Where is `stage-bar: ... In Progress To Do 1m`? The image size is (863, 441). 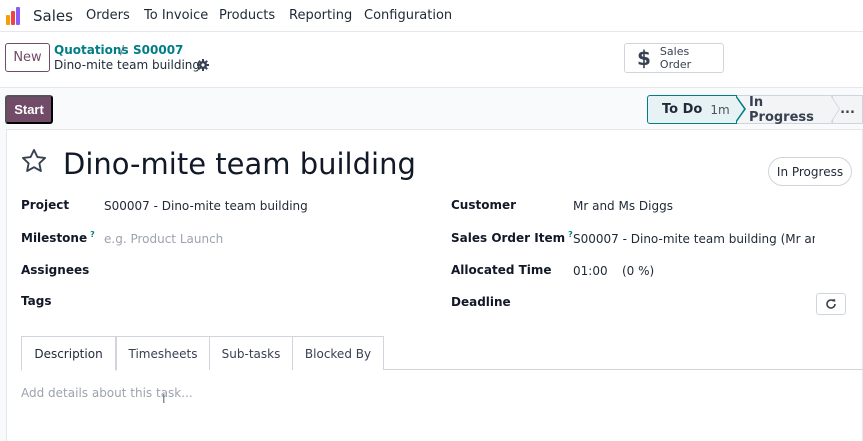 stage-bar: ... In Progress To Do 1m is located at coordinates (755, 109).